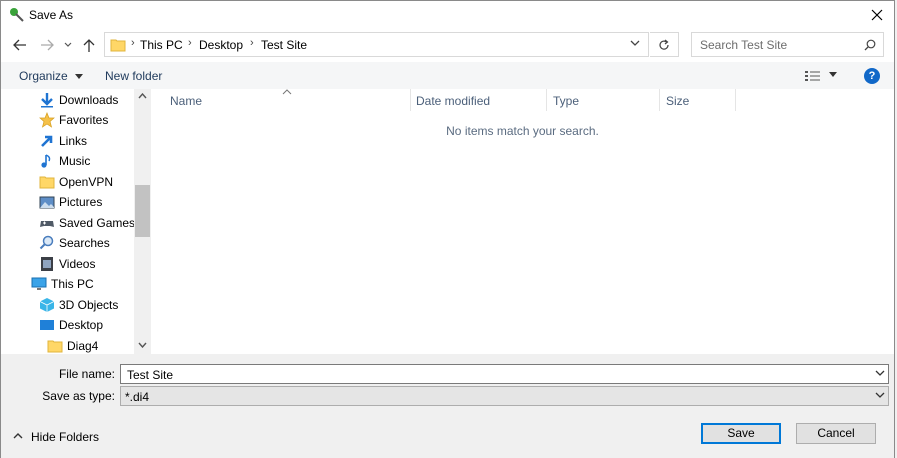  Describe the element at coordinates (603, 100) in the screenshot. I see `column-header-type: Type` at that location.